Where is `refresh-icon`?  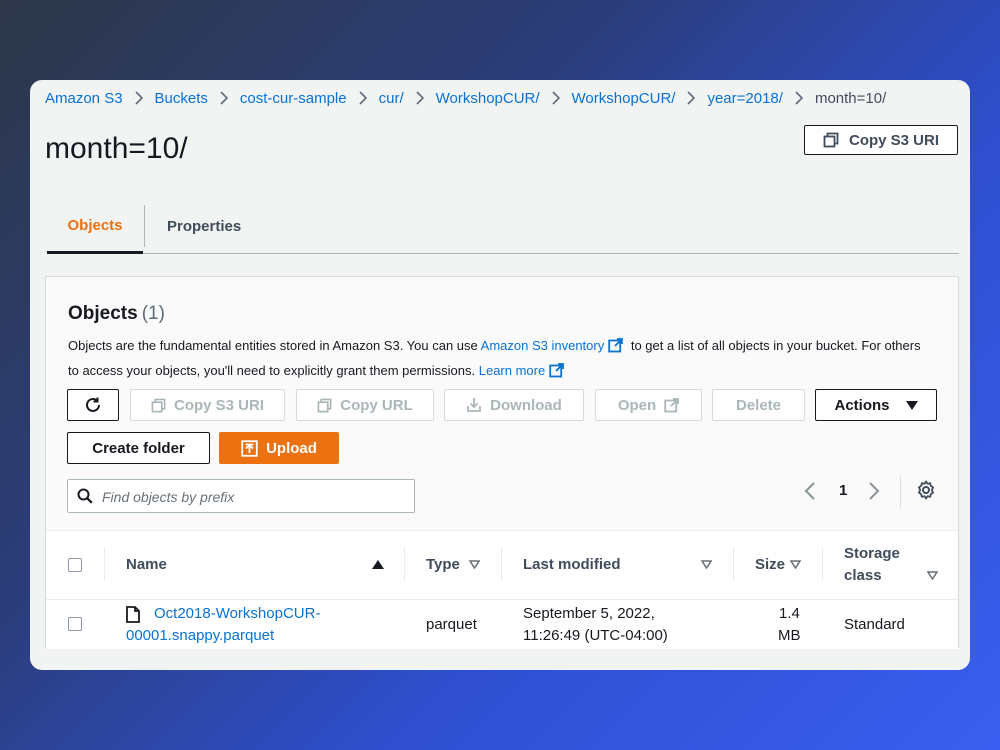 refresh-icon is located at coordinates (93, 404).